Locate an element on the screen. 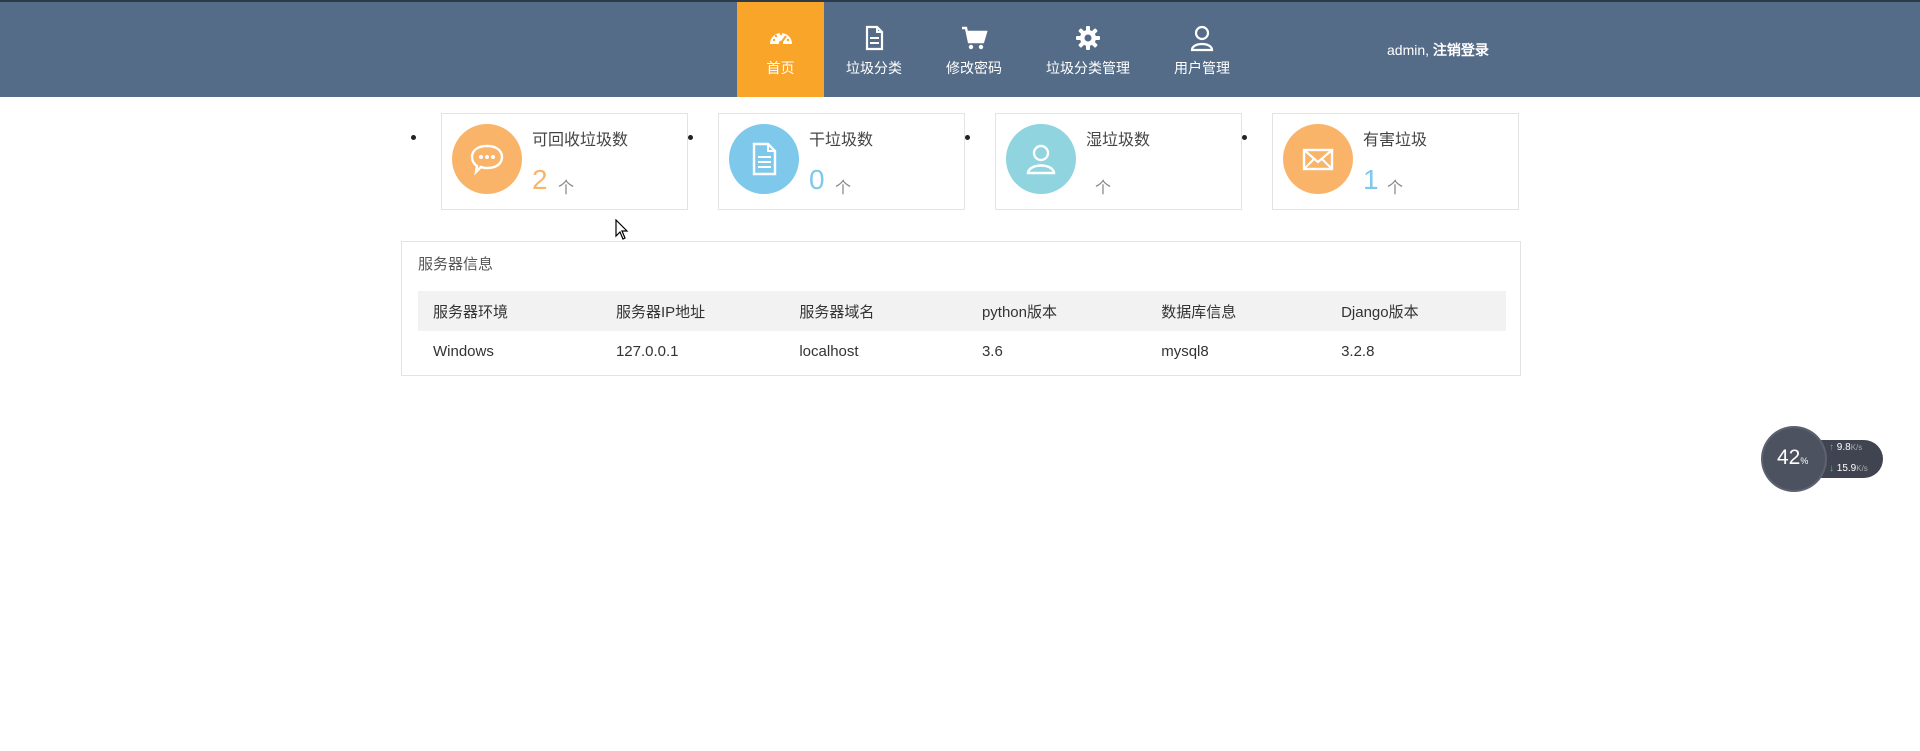  column-header: 服务器环境 is located at coordinates (509, 311).